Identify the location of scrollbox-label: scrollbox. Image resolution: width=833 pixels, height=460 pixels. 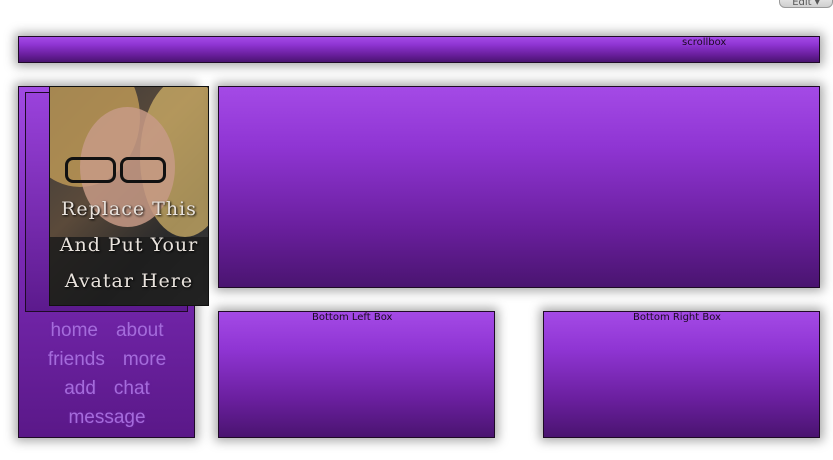
(704, 42).